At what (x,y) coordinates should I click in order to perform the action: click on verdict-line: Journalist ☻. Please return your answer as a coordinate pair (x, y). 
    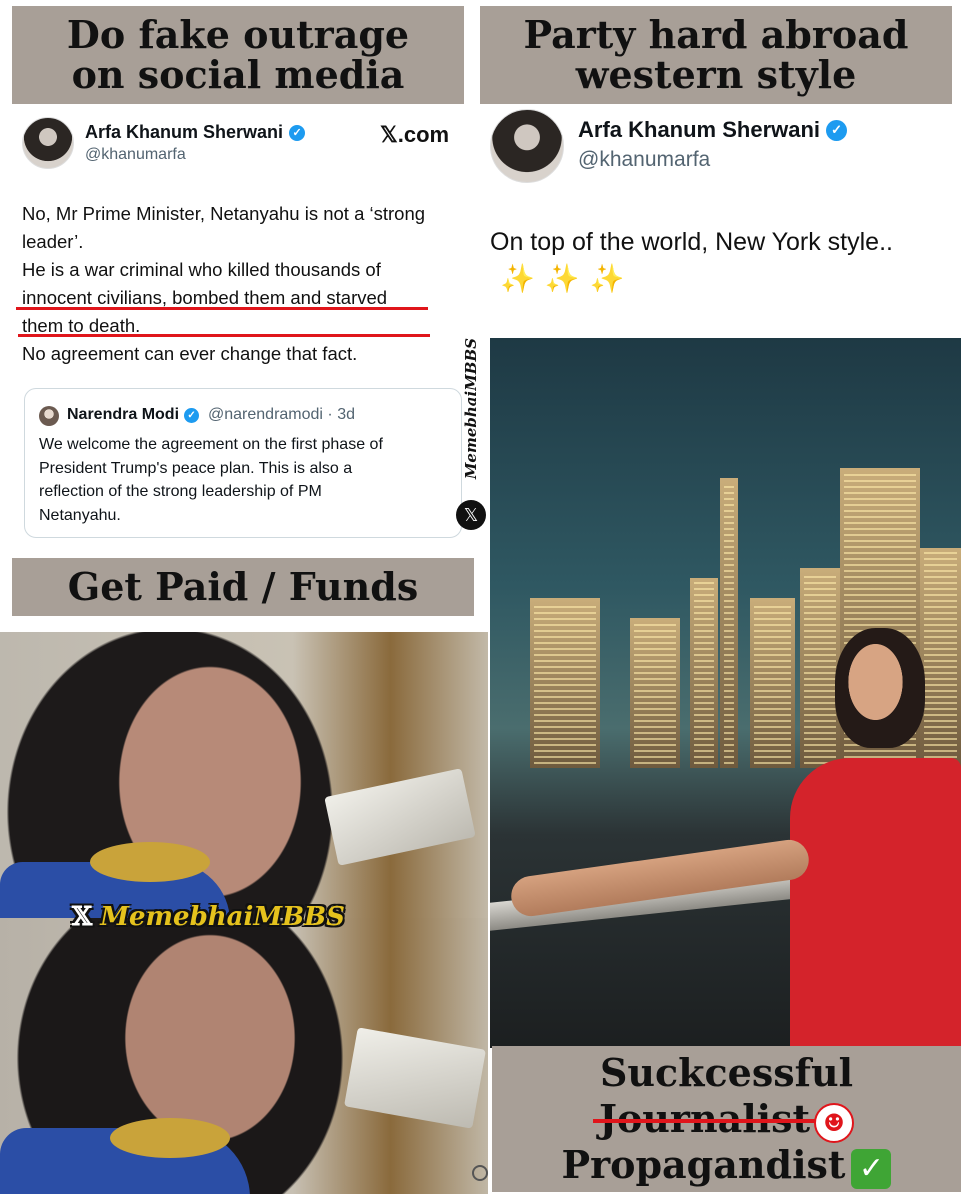
    Looking at the image, I should click on (726, 1119).